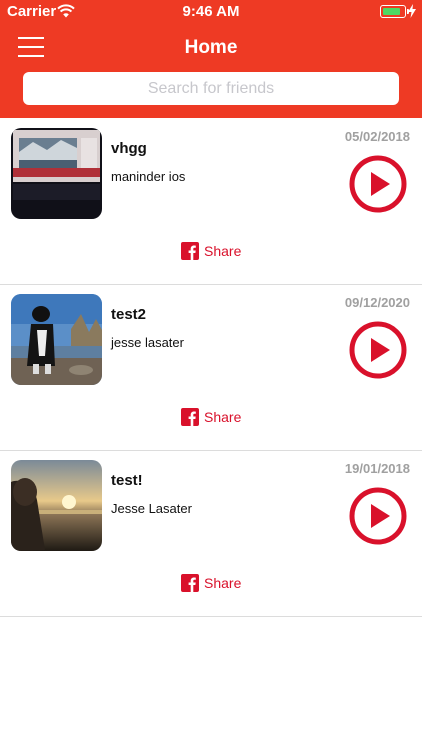 The height and width of the screenshot is (750, 422). What do you see at coordinates (377, 136) in the screenshot?
I see `video-date: 05/02/2018` at bounding box center [377, 136].